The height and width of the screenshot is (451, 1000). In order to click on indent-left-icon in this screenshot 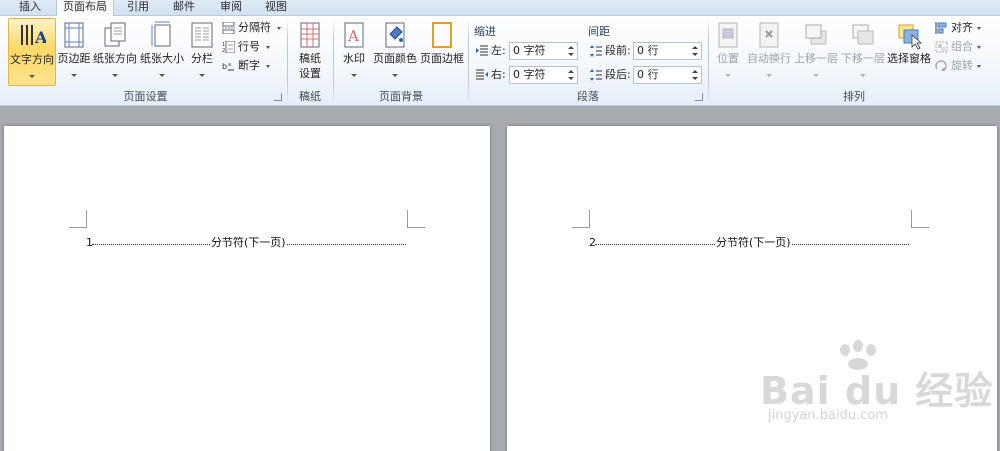, I will do `click(482, 50)`.